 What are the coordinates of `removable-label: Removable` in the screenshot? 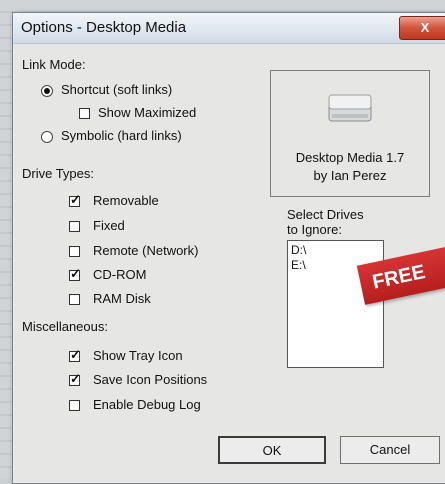 It's located at (126, 200).